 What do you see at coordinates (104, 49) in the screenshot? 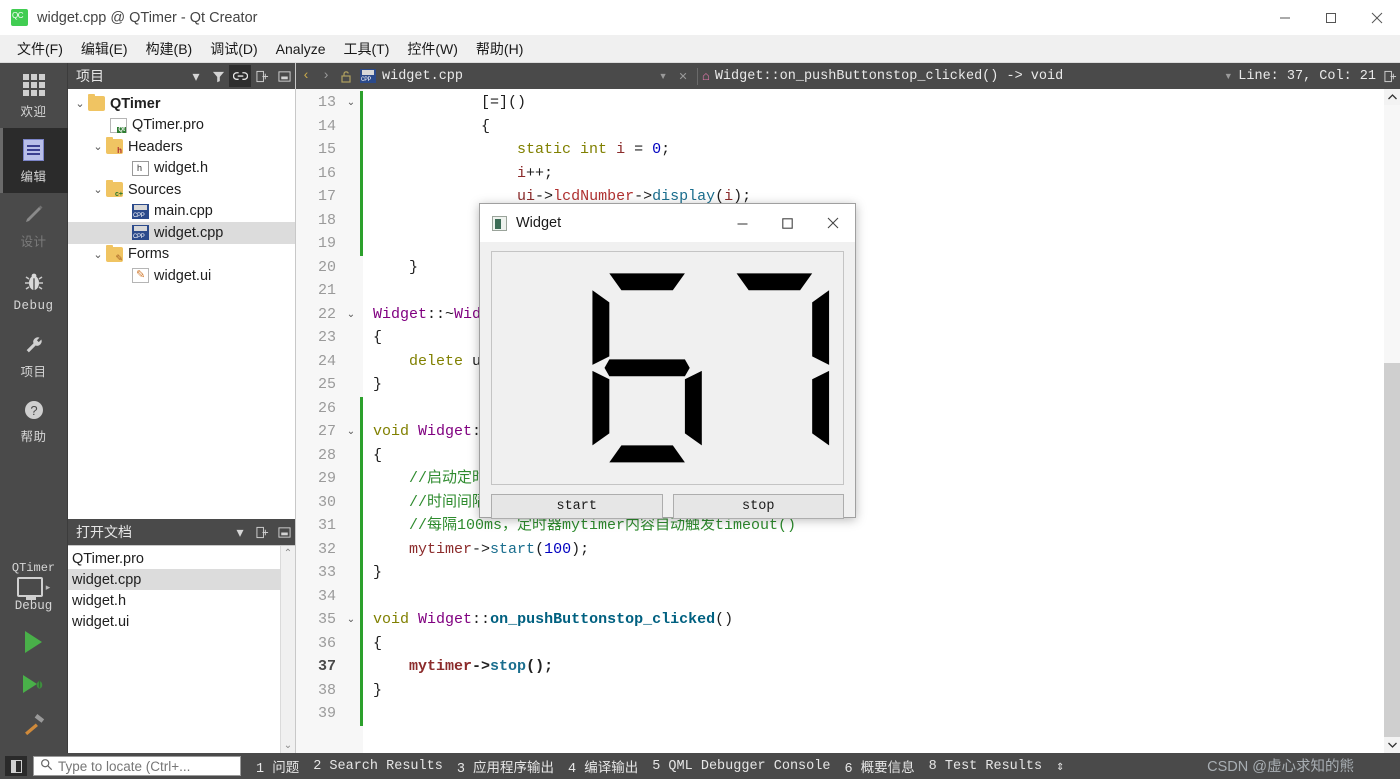
I see `menu-edit: 编辑(E)` at bounding box center [104, 49].